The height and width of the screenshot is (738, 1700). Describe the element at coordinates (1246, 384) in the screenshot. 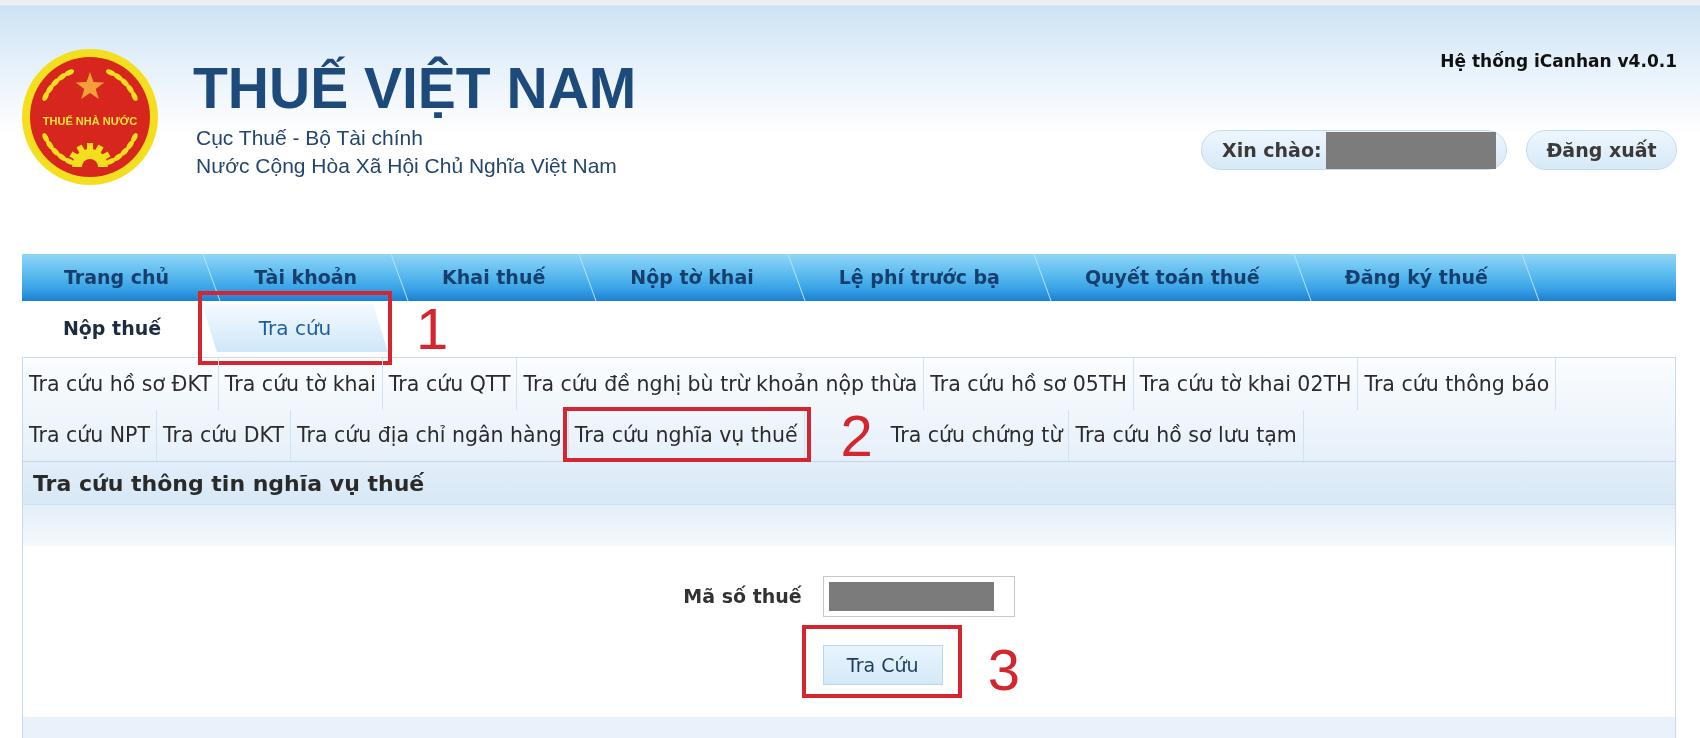

I see `lookup-link: Tra cứu tờ khai 02TH` at that location.